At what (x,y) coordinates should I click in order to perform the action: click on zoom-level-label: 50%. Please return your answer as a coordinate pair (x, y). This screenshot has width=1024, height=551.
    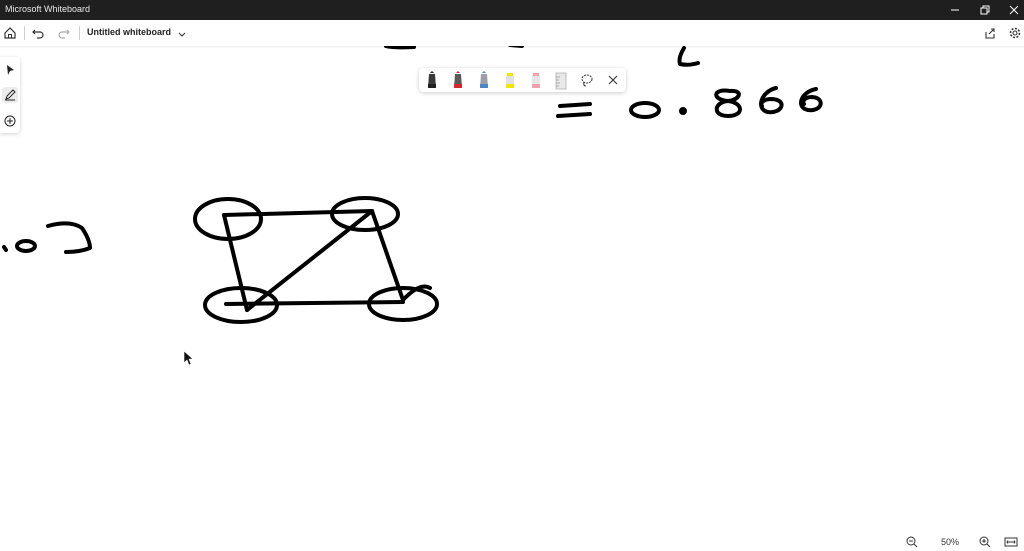
    Looking at the image, I should click on (950, 542).